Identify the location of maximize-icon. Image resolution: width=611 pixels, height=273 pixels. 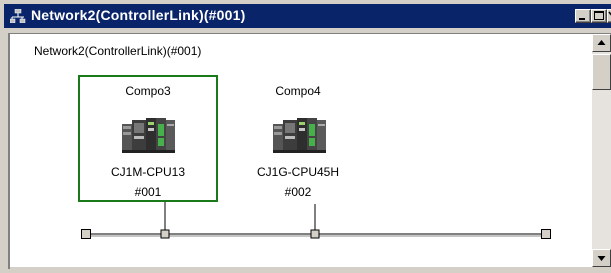
(599, 15).